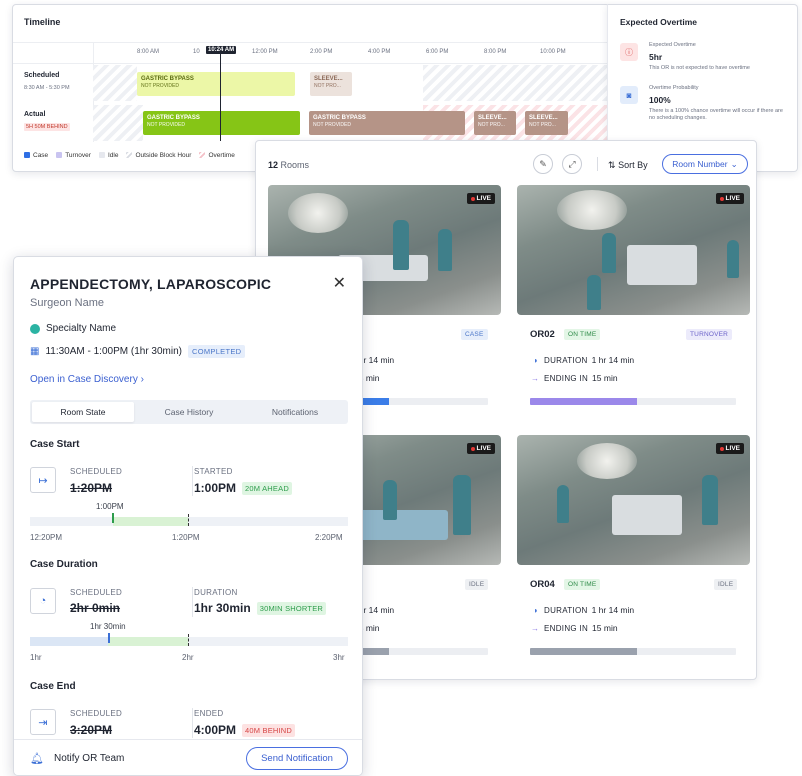 Image resolution: width=802 pixels, height=776 pixels. I want to click on hour-label: 2:00 PM, so click(321, 52).